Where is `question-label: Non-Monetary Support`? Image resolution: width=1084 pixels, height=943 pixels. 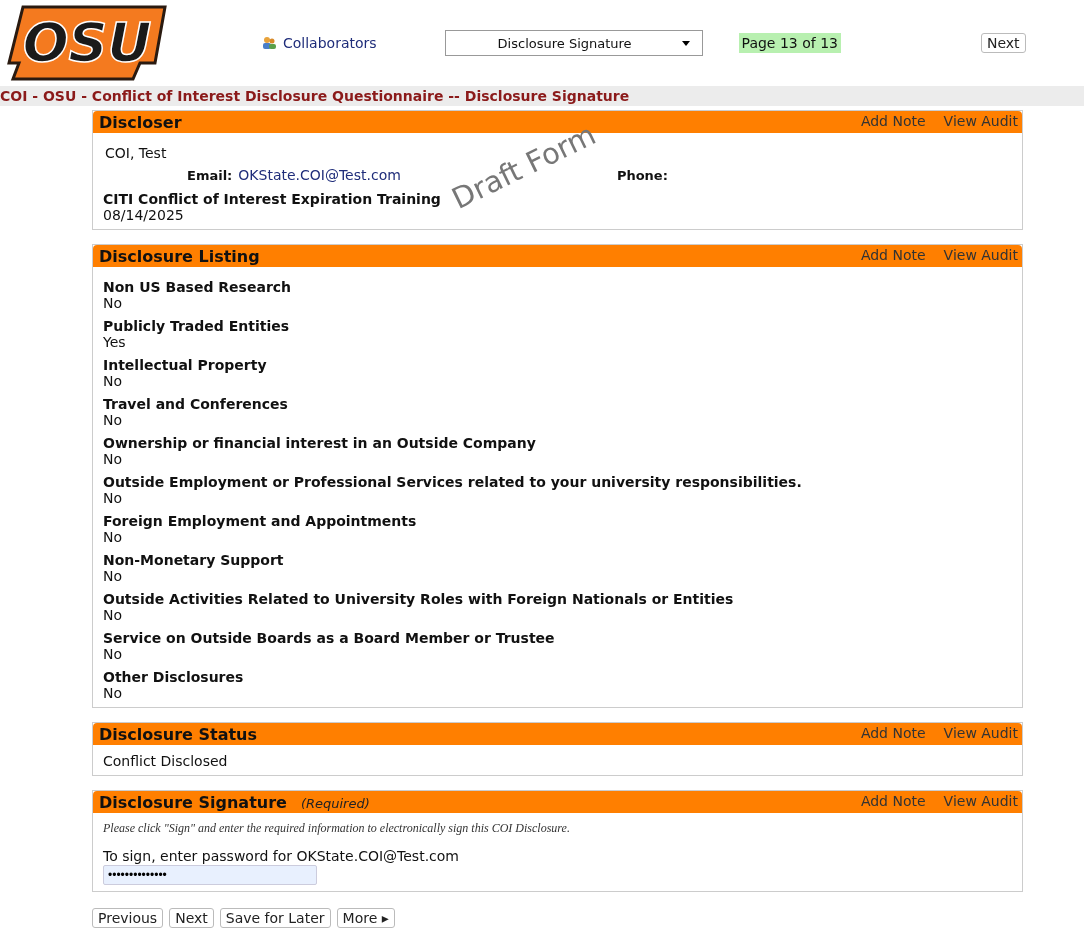
question-label: Non-Monetary Support is located at coordinates (194, 560).